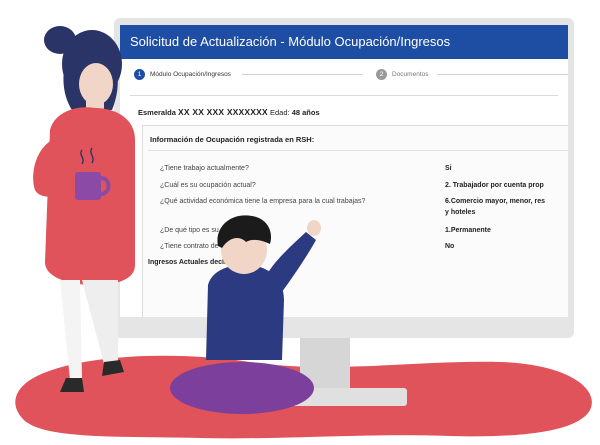 The height and width of the screenshot is (445, 600). I want to click on boy-figure, so click(245, 314).